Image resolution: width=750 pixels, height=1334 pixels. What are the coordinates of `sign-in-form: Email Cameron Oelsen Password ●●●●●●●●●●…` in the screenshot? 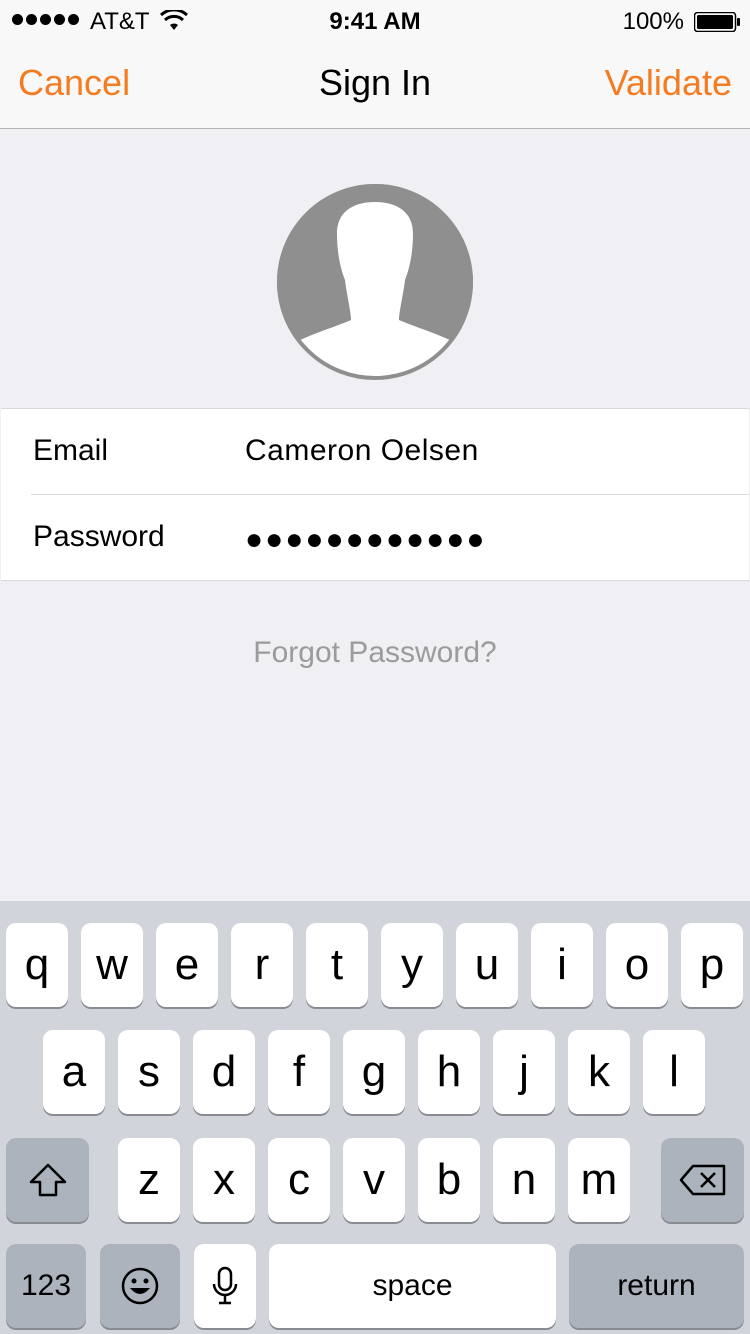 It's located at (375, 494).